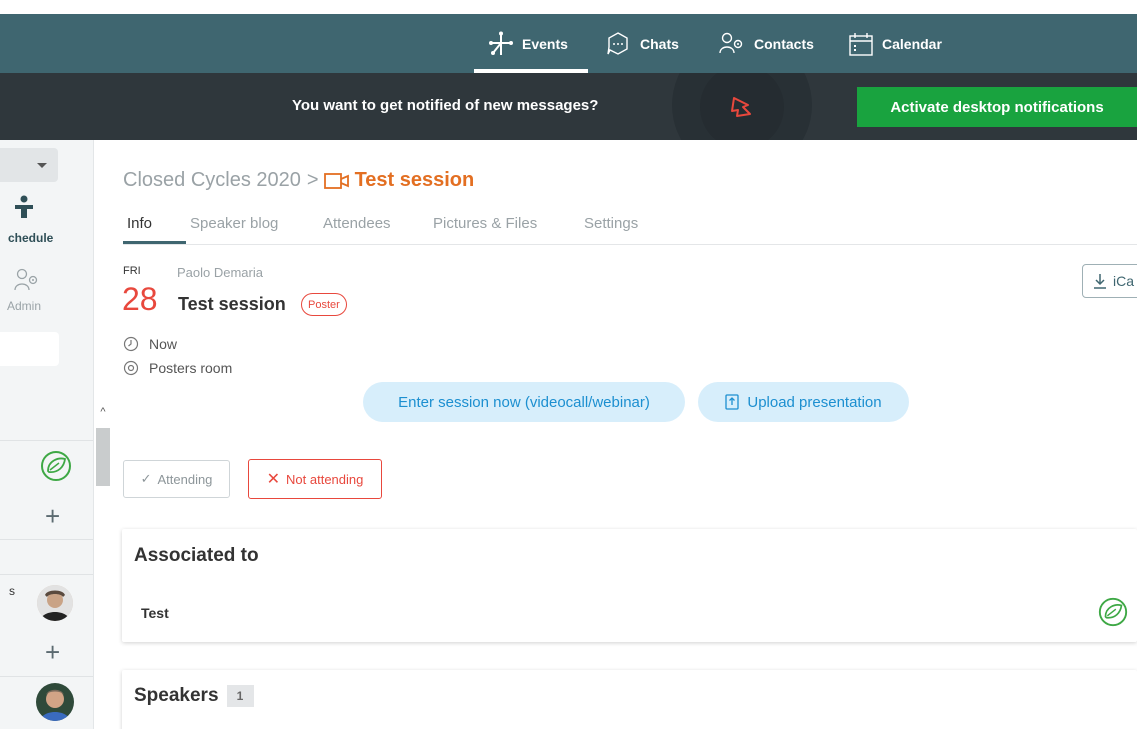 The width and height of the screenshot is (1137, 729). I want to click on nav-tab-calendar: Calendar, so click(895, 43).